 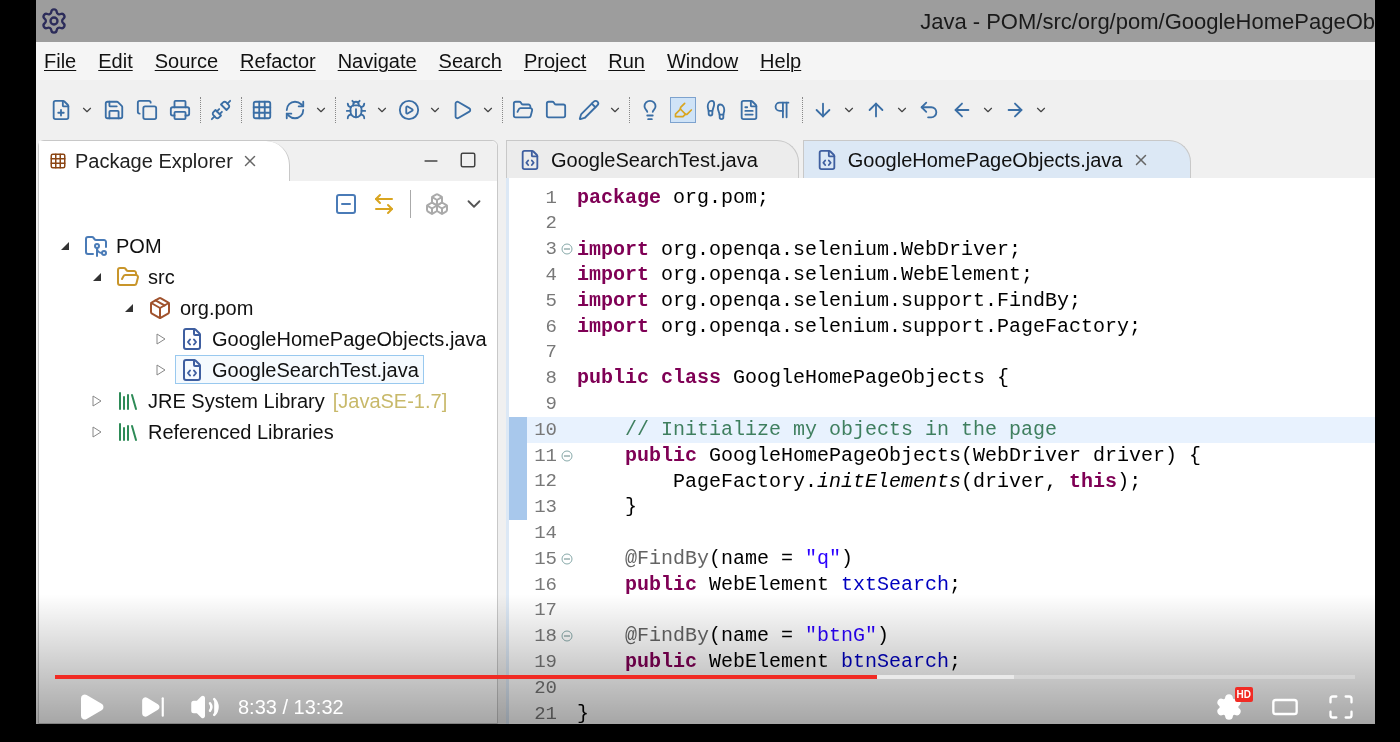 I want to click on fullscreen-icon, so click(x=1341, y=707).